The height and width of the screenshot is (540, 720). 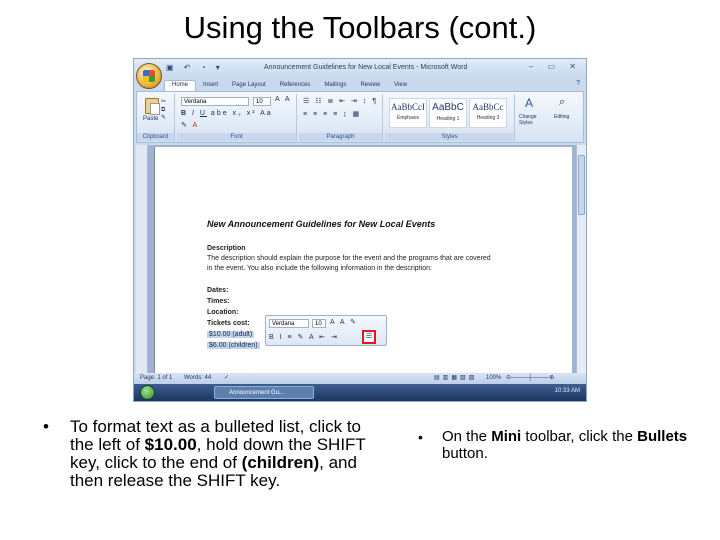 What do you see at coordinates (449, 137) in the screenshot?
I see `styles-label: Styles` at bounding box center [449, 137].